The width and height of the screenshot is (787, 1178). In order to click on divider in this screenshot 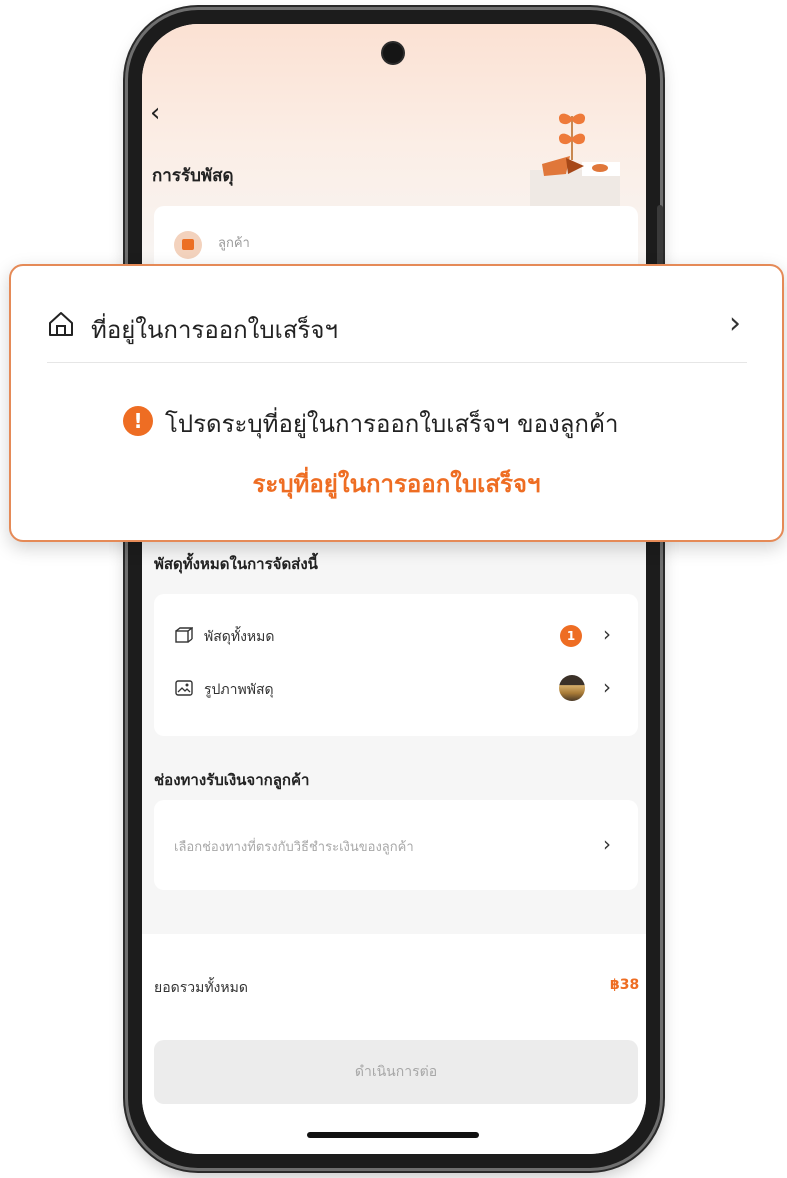, I will do `click(397, 362)`.